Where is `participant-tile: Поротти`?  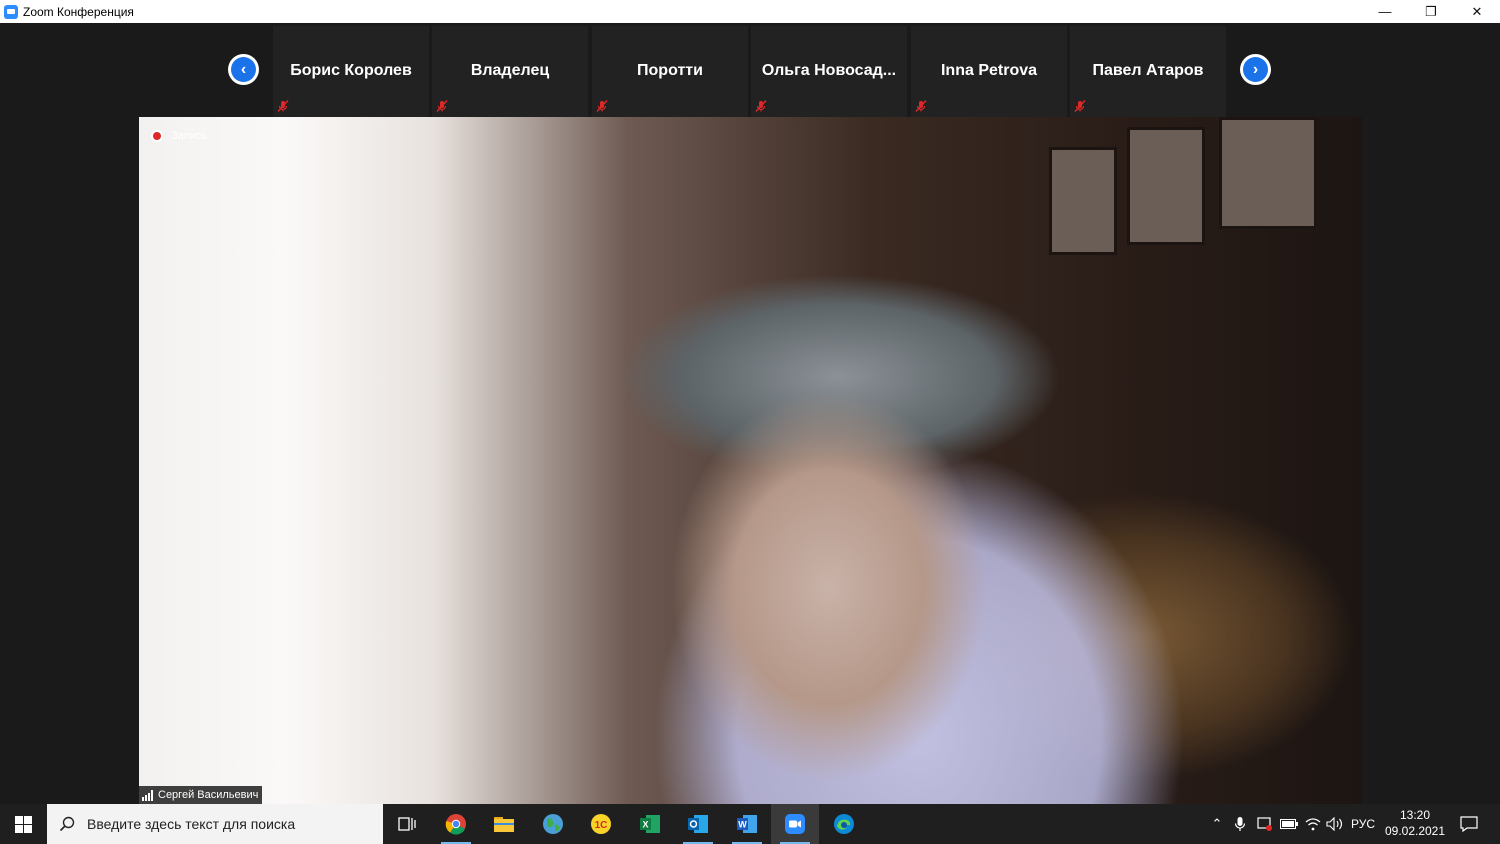
participant-tile: Поротти is located at coordinates (670, 71).